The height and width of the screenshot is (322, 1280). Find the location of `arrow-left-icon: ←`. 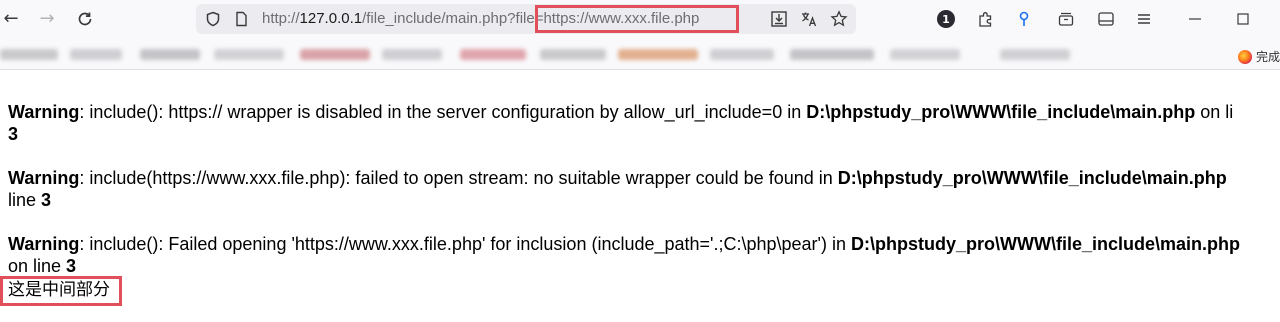

arrow-left-icon: ← is located at coordinates (11, 18).